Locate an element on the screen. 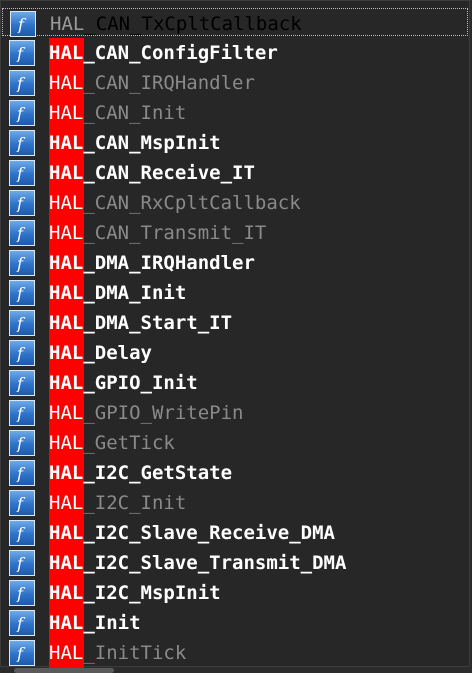 Image resolution: width=472 pixels, height=673 pixels. item-suffix: _GPIO_WritePin is located at coordinates (163, 413).